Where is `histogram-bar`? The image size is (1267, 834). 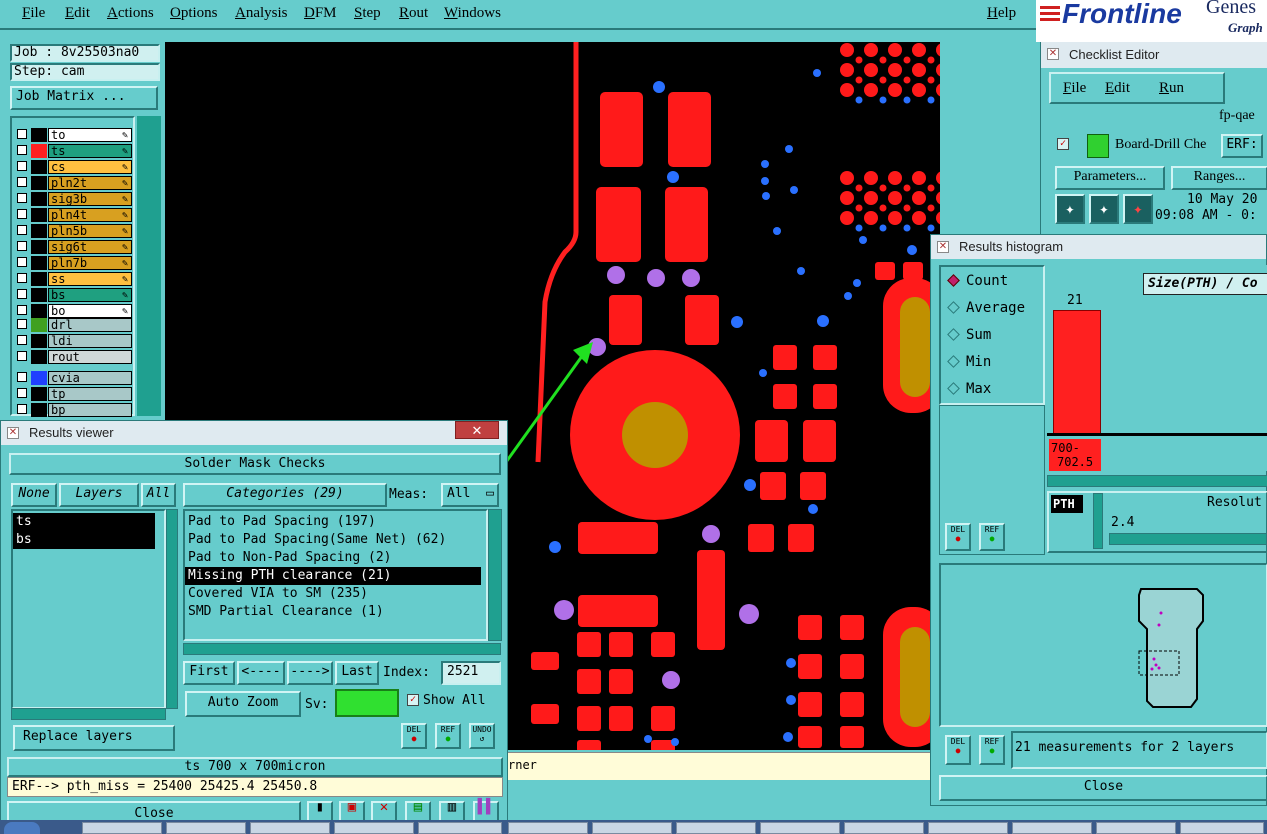
histogram-bar is located at coordinates (1077, 372).